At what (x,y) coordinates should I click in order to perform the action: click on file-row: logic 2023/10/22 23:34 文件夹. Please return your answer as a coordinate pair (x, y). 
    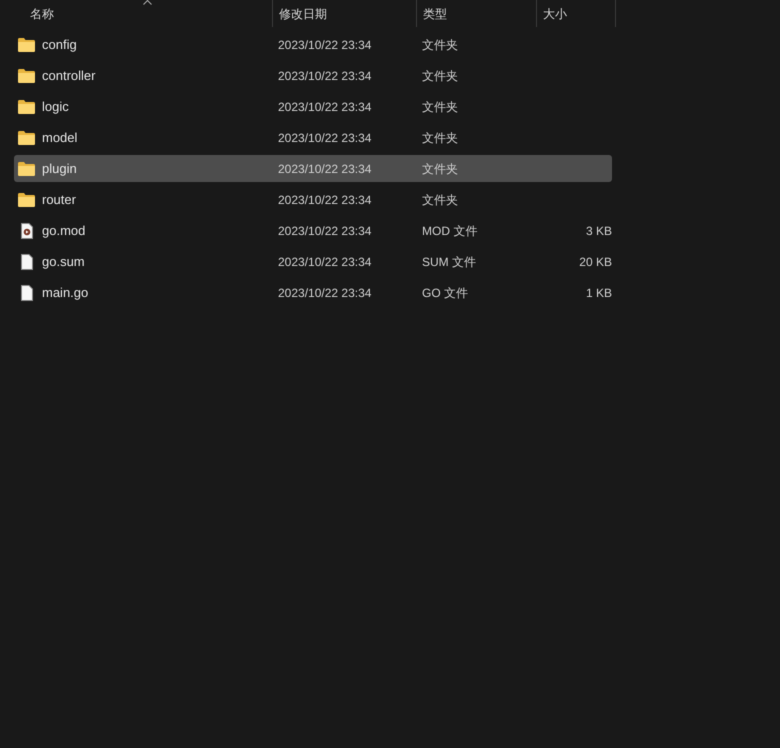
    Looking at the image, I should click on (313, 106).